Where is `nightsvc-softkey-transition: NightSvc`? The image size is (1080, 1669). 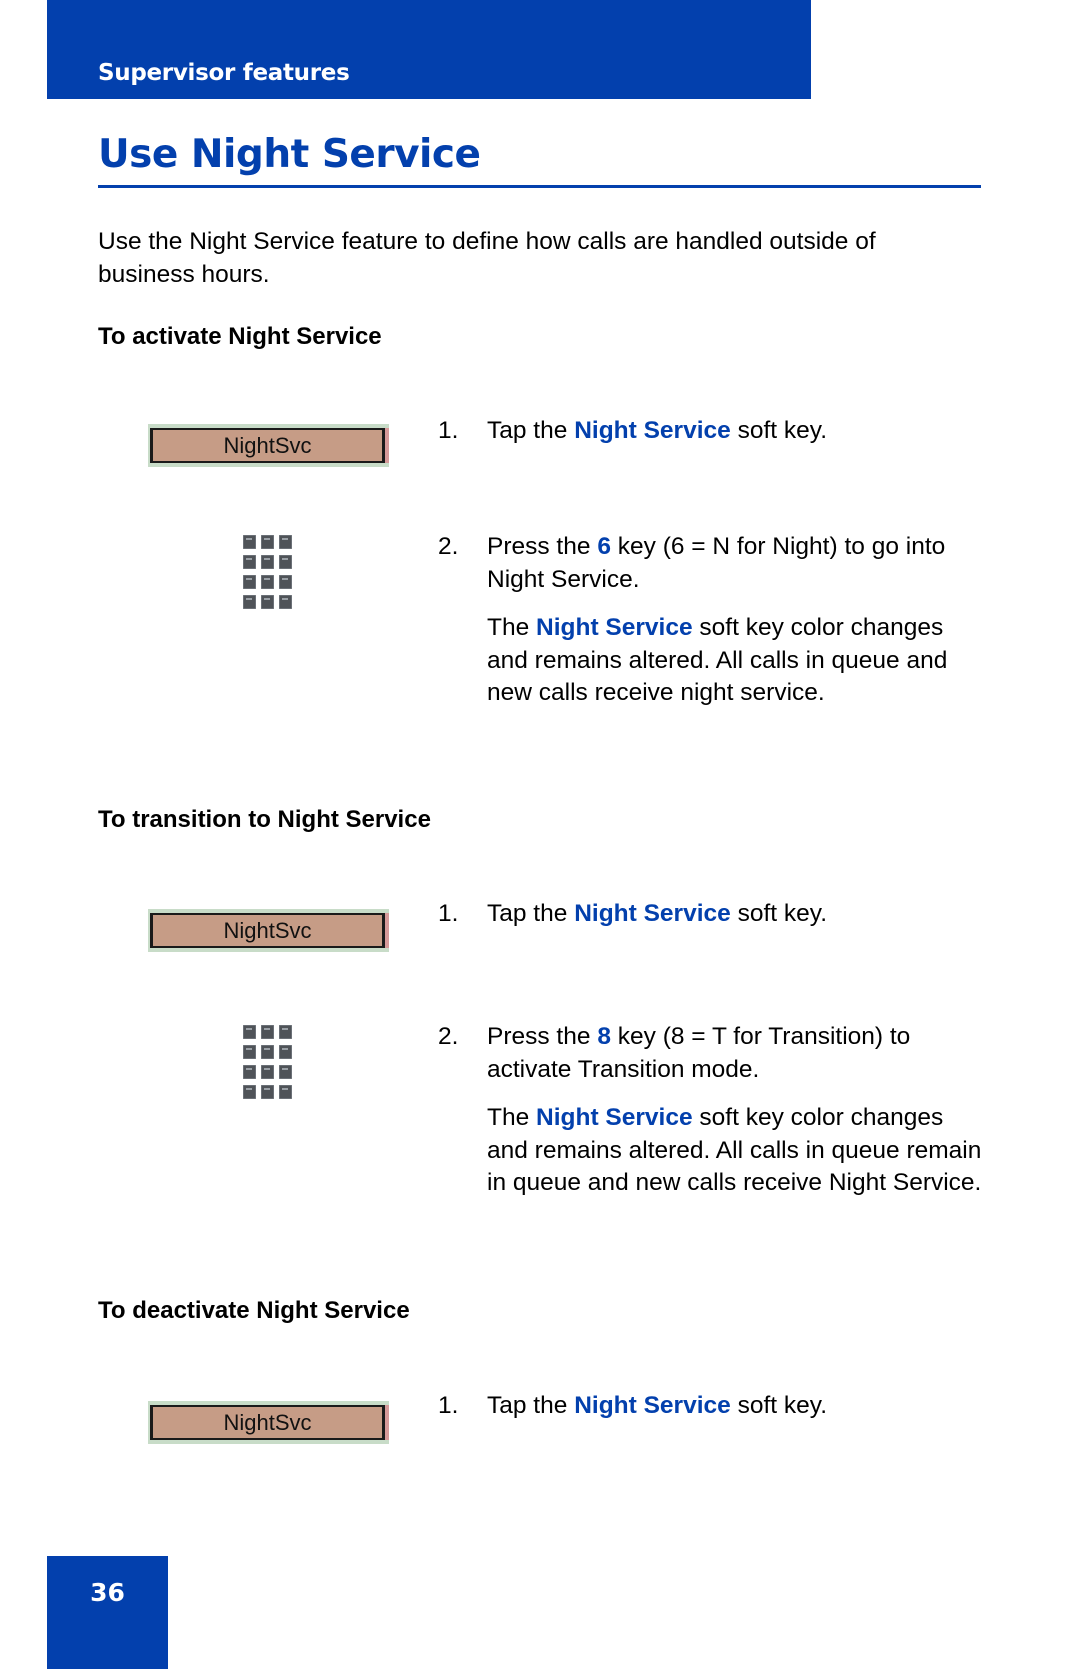
nightsvc-softkey-transition: NightSvc is located at coordinates (268, 930).